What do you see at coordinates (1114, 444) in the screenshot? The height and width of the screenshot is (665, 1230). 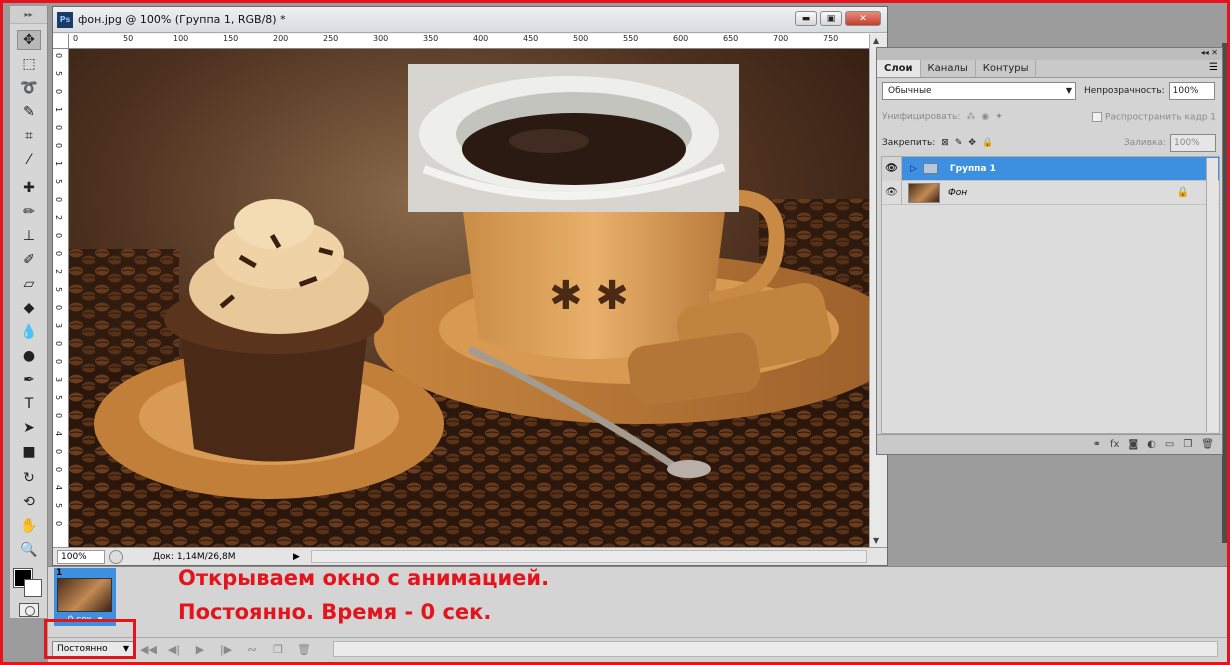 I see `layer-style-icon: fx` at bounding box center [1114, 444].